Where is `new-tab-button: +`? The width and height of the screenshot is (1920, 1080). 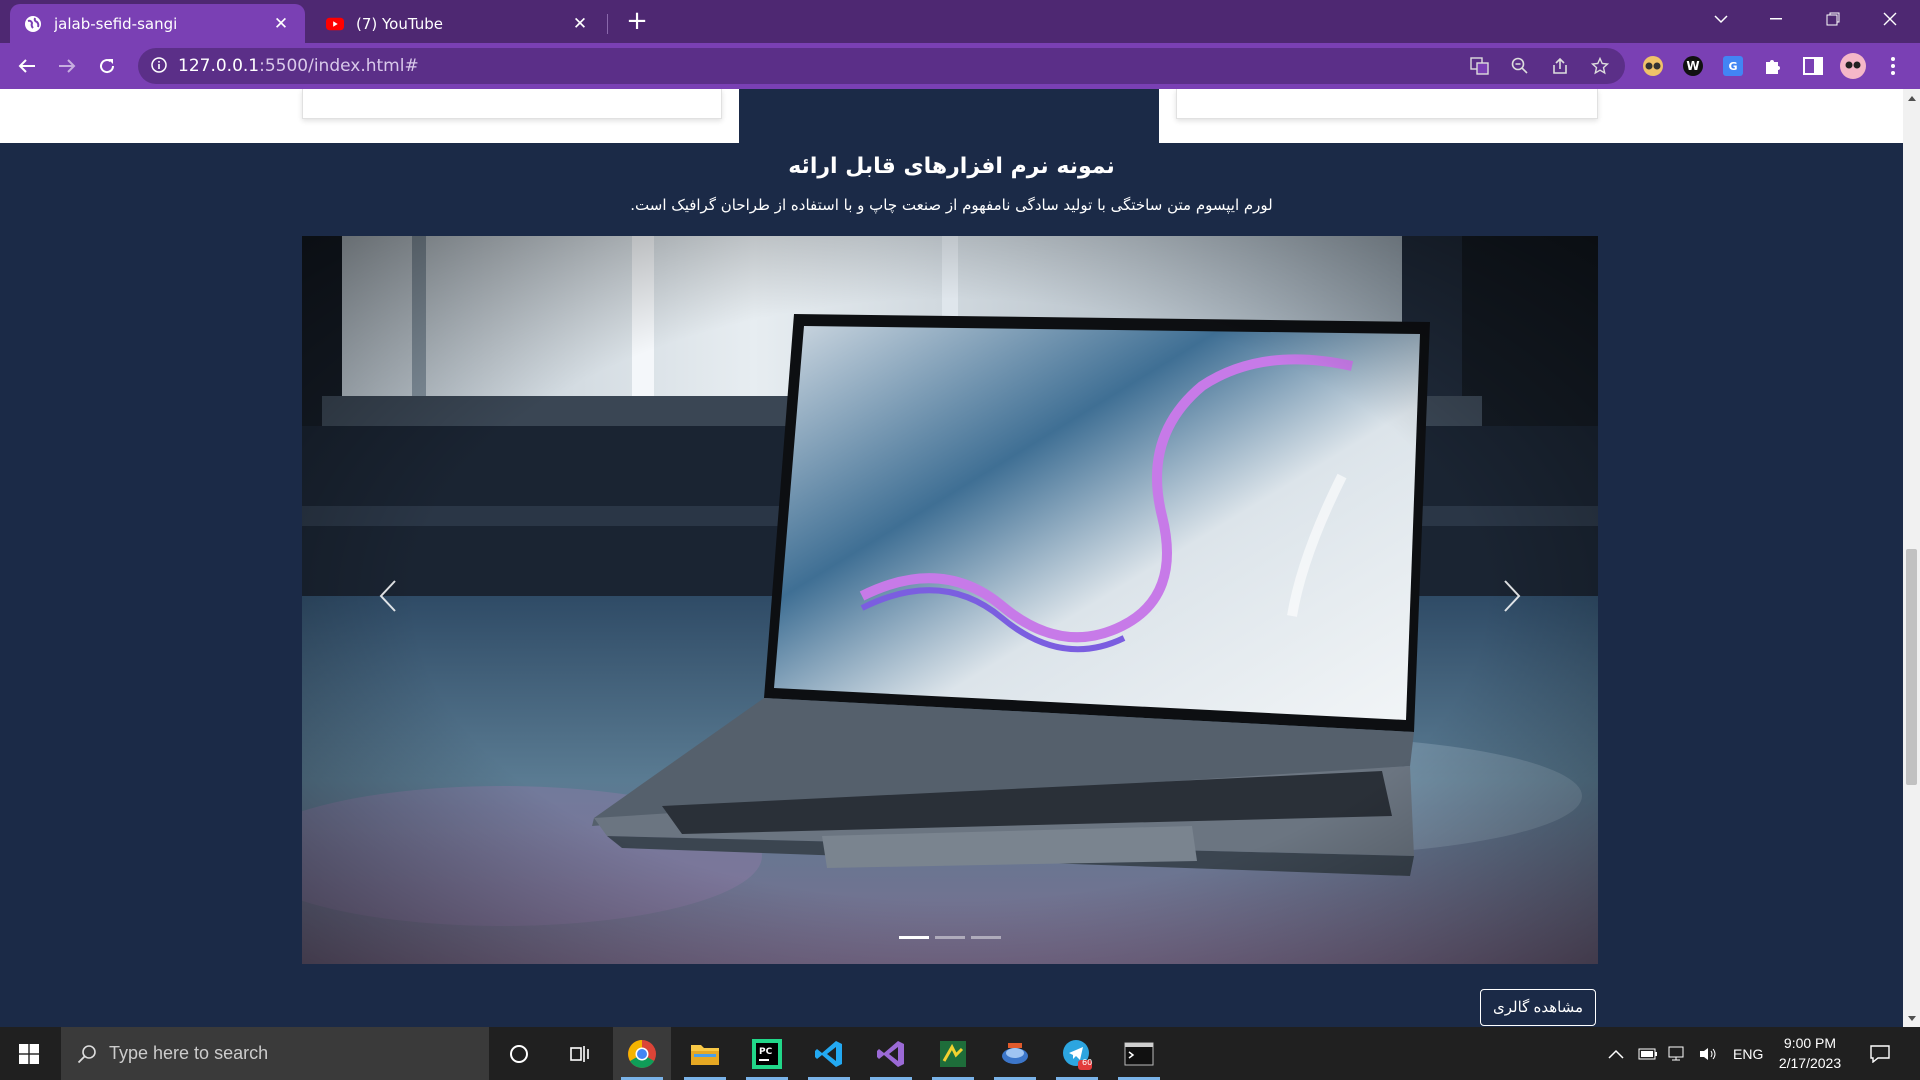
new-tab-button: + is located at coordinates (637, 21).